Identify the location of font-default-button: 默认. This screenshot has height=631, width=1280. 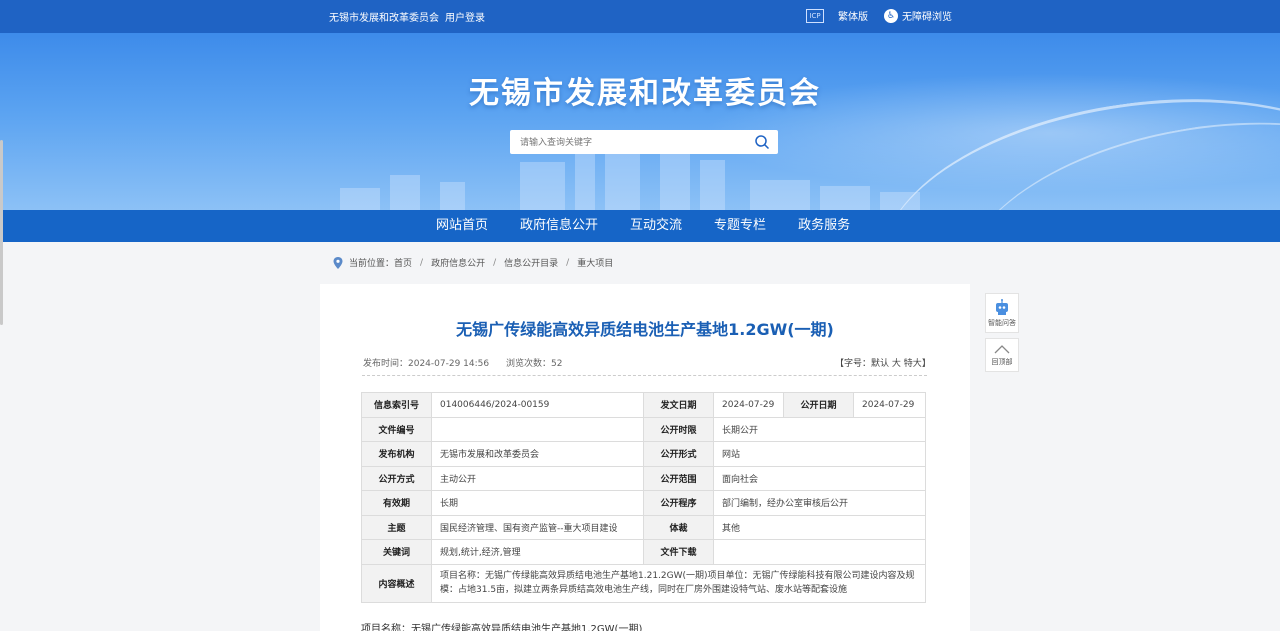
(880, 364).